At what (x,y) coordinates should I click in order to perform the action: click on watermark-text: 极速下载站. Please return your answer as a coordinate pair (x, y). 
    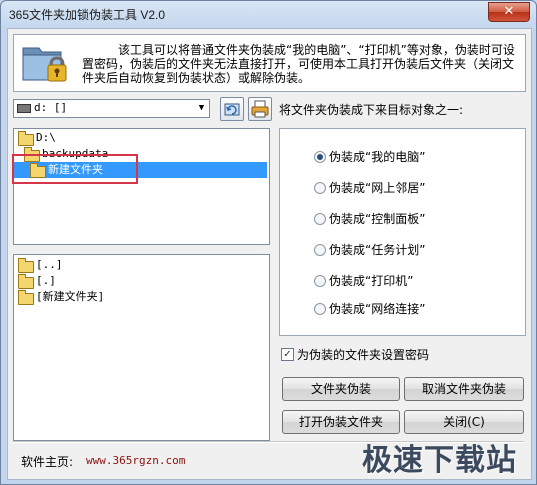
    Looking at the image, I should click on (439, 460).